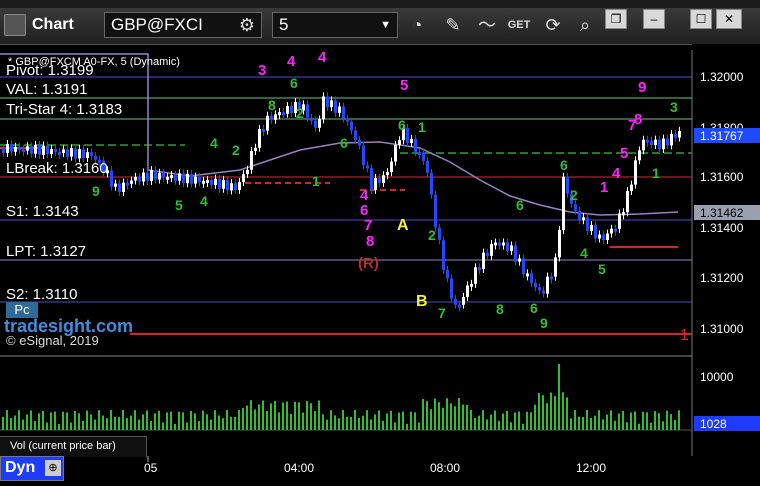 The width and height of the screenshot is (760, 486). I want to click on maximize-button: ☐, so click(701, 19).